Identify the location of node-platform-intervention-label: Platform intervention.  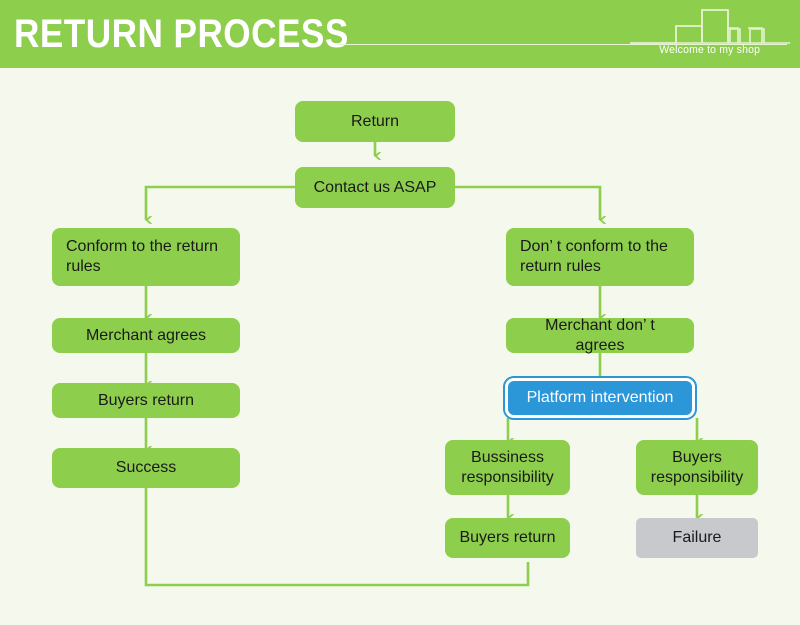
(600, 398).